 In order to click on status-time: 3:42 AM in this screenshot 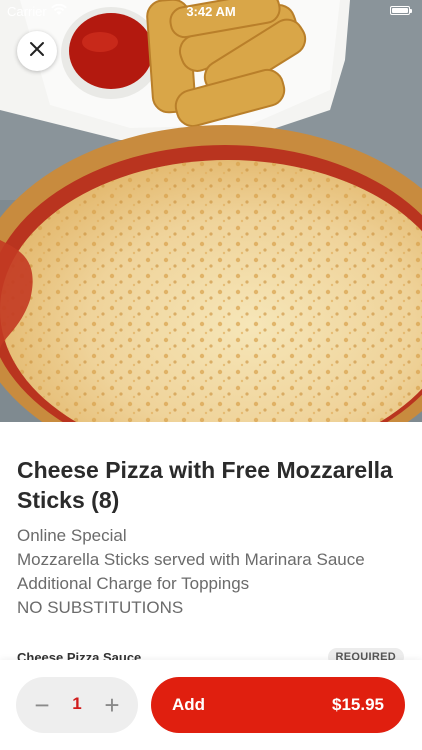, I will do `click(211, 11)`.